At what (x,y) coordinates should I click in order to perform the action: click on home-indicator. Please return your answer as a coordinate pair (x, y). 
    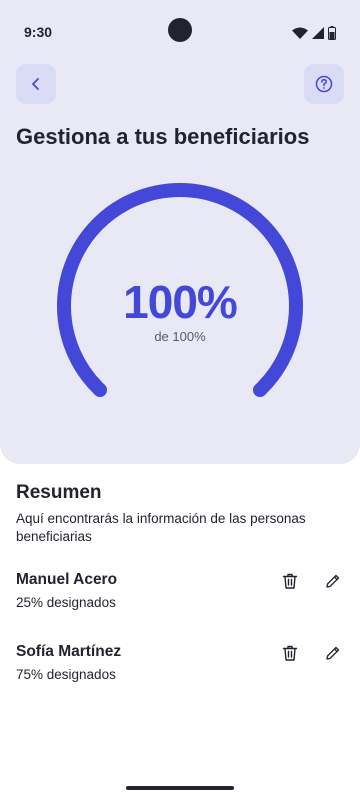
    Looking at the image, I should click on (180, 788).